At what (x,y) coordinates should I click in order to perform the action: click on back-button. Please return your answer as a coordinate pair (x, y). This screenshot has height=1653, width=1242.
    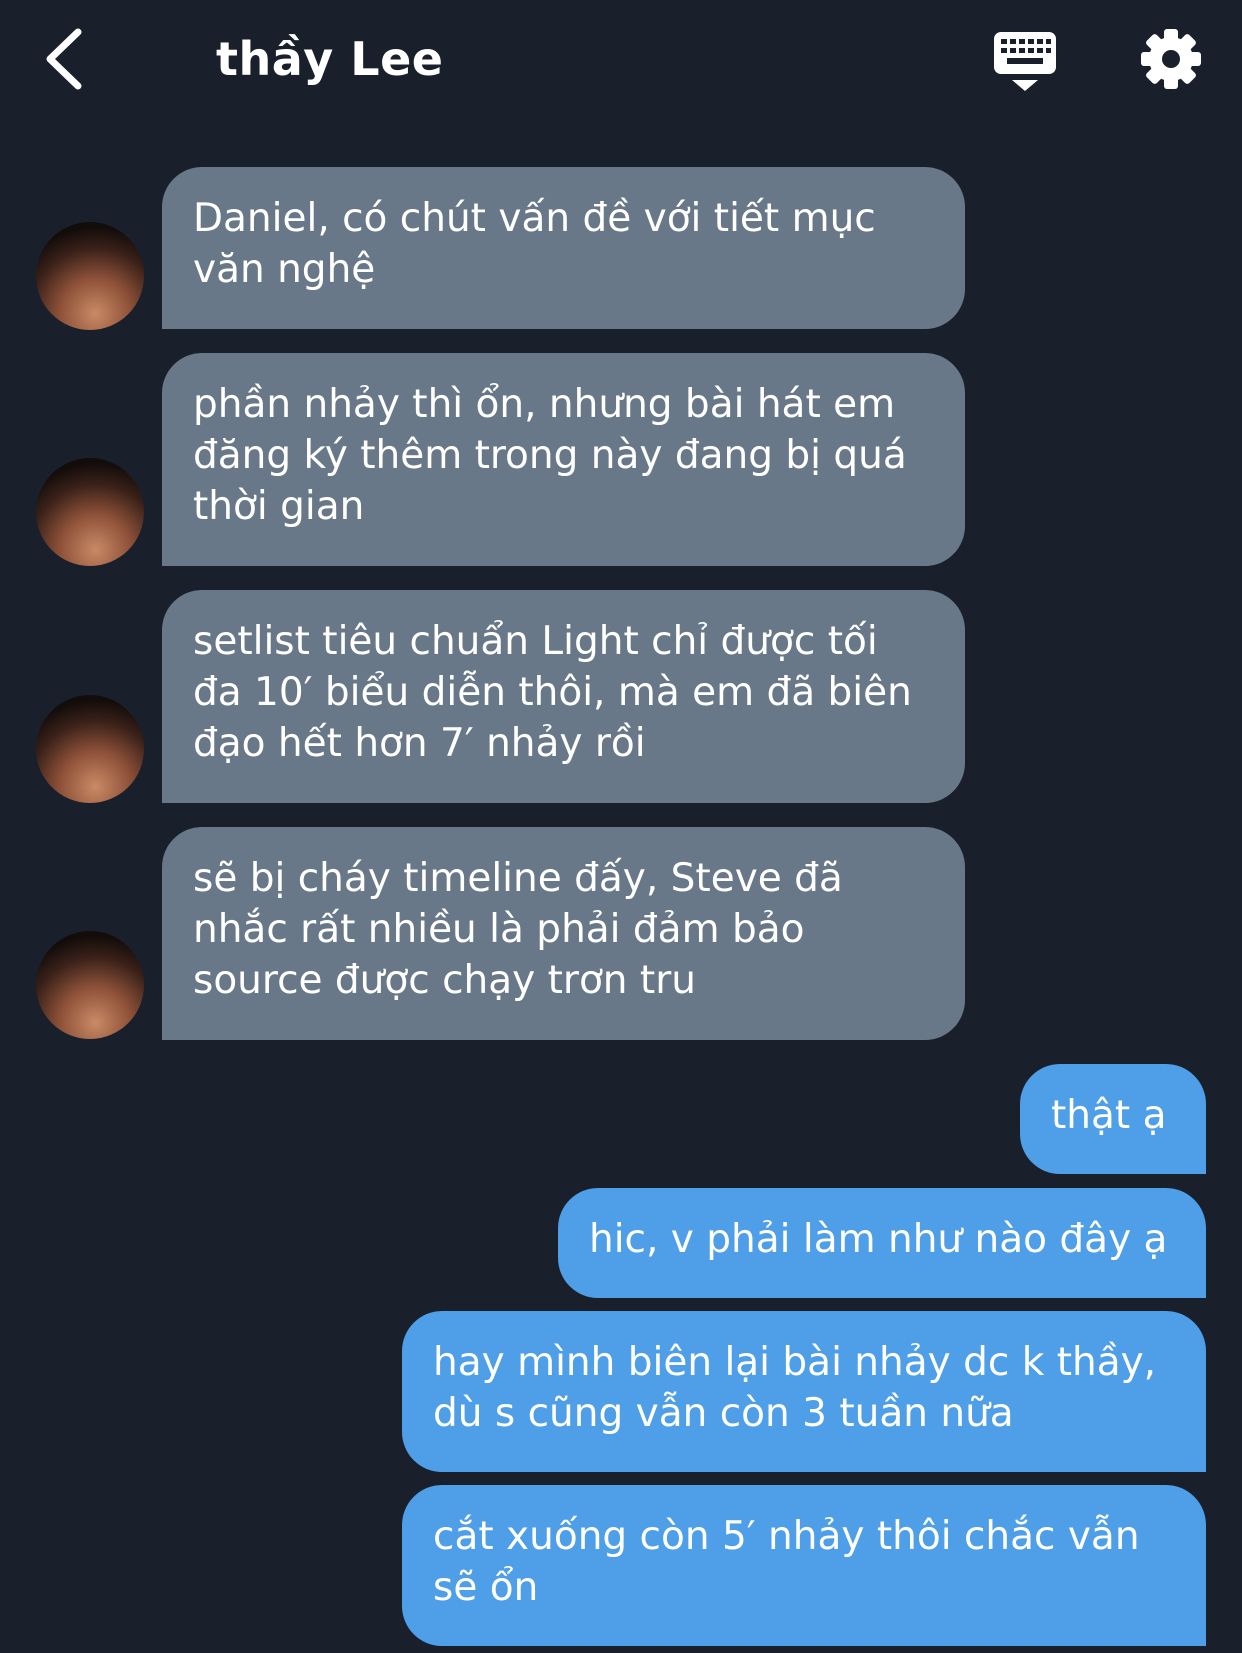
    Looking at the image, I should click on (68, 59).